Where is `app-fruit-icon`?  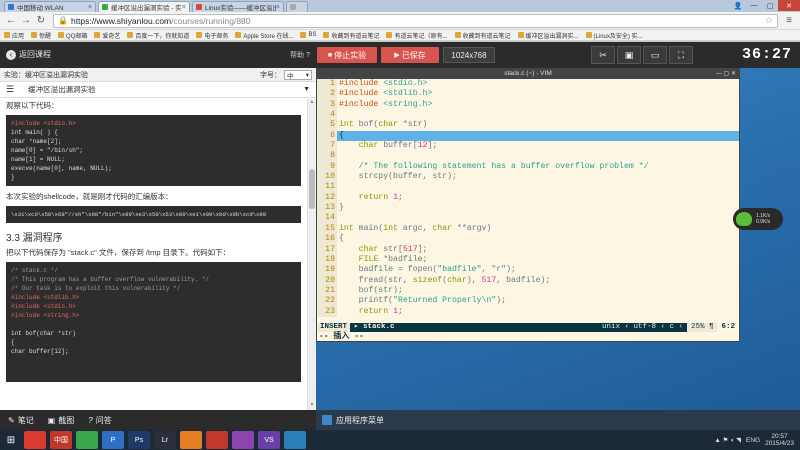
app-fruit-icon is located at coordinates (217, 440).